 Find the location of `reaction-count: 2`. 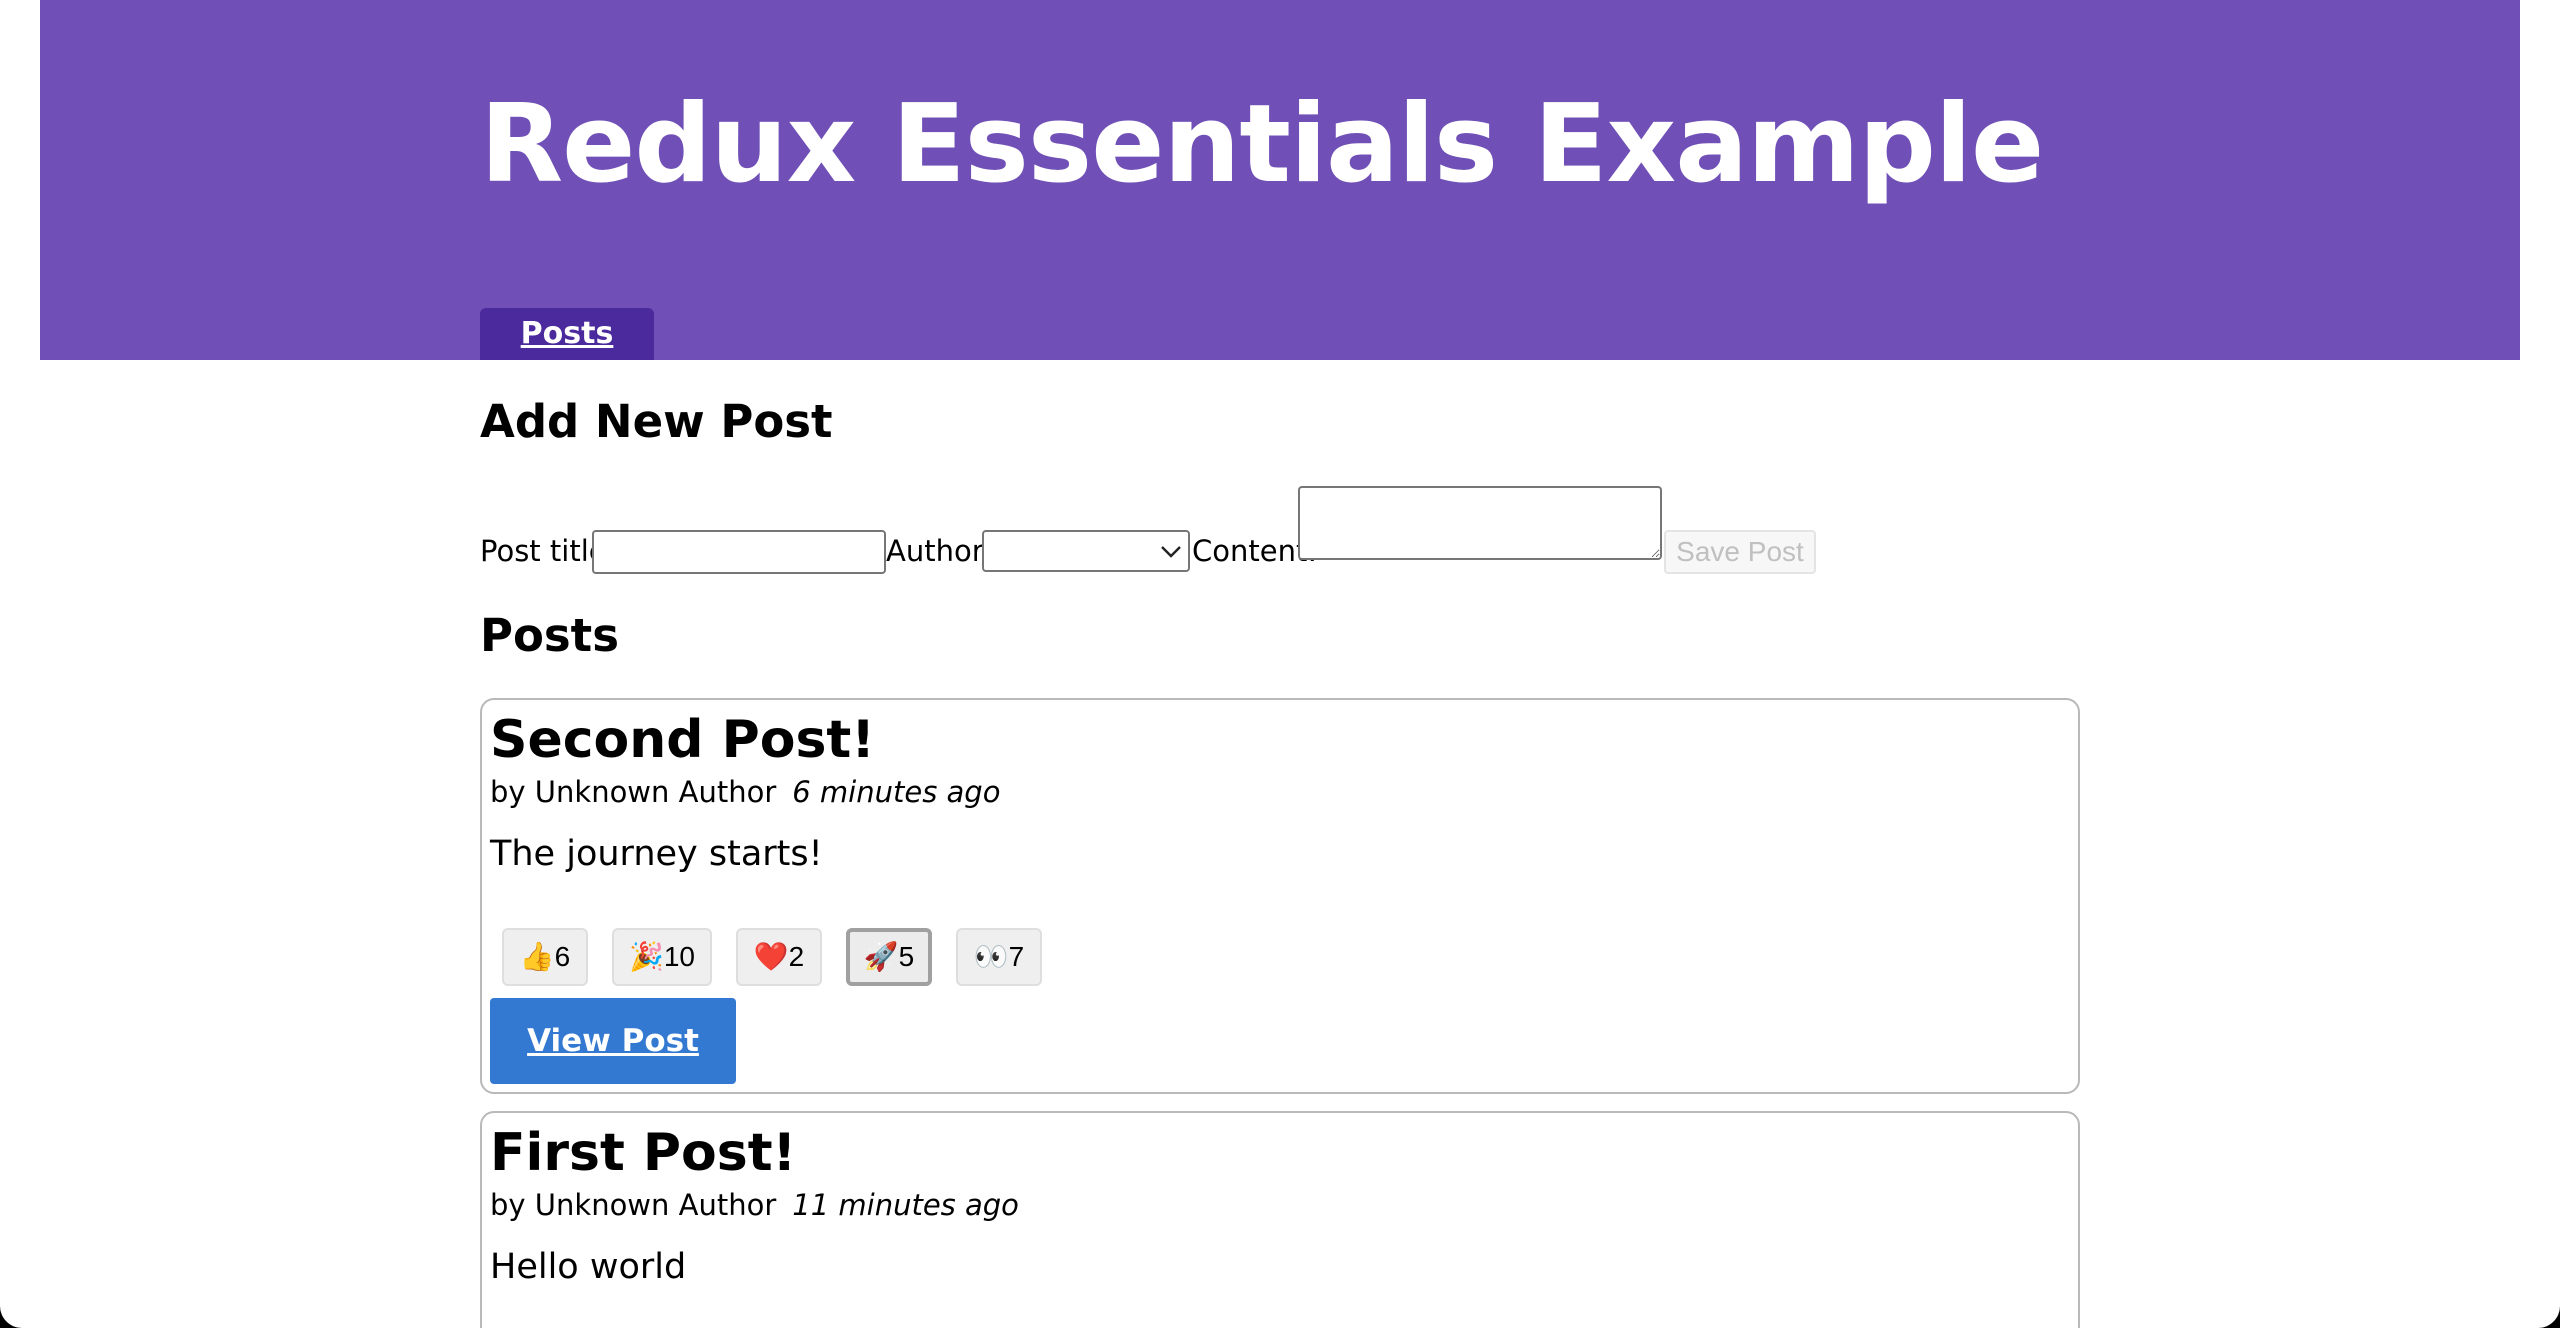

reaction-count: 2 is located at coordinates (796, 956).